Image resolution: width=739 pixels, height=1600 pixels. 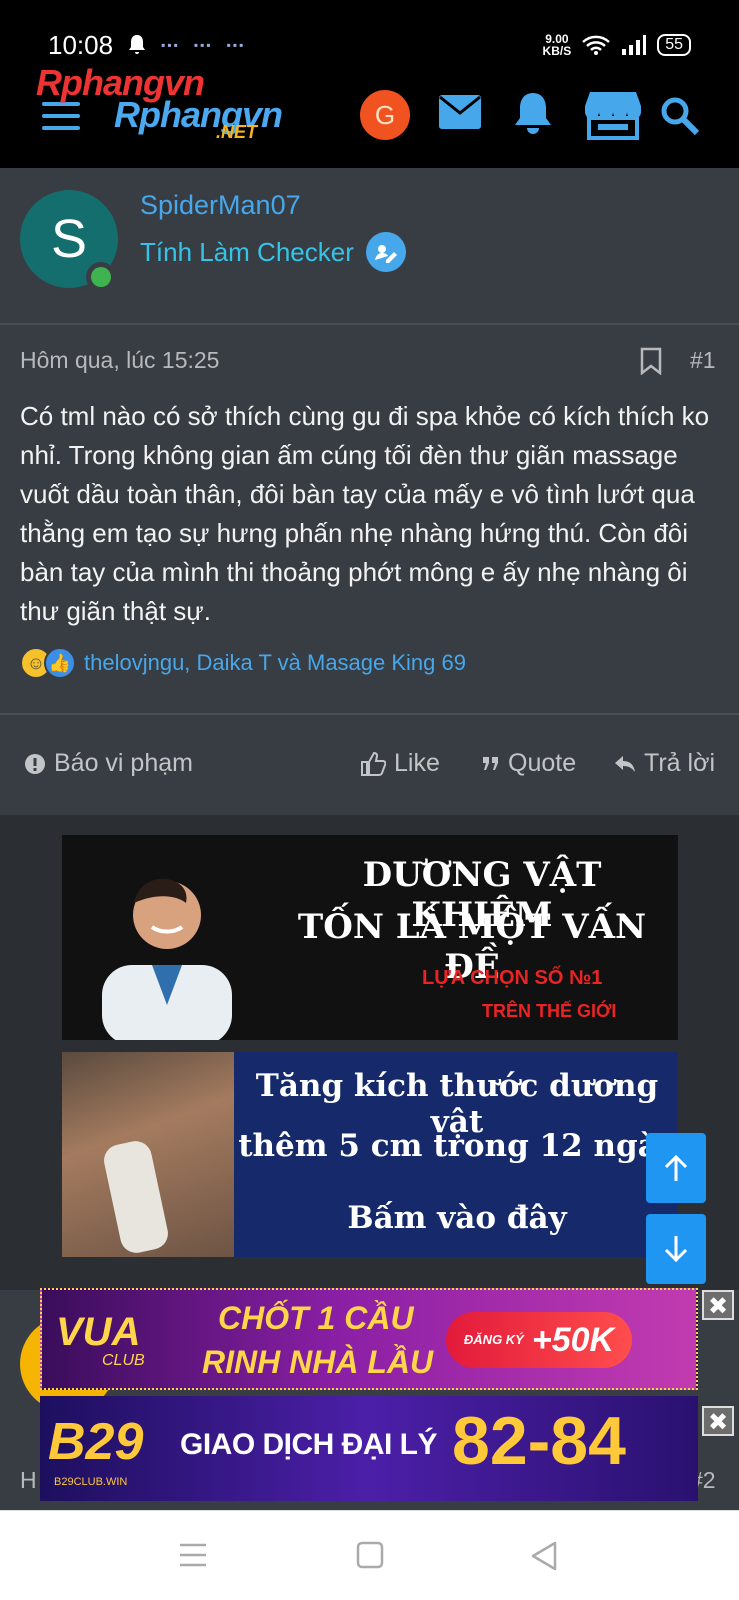 What do you see at coordinates (533, 113) in the screenshot?
I see `bell-icon` at bounding box center [533, 113].